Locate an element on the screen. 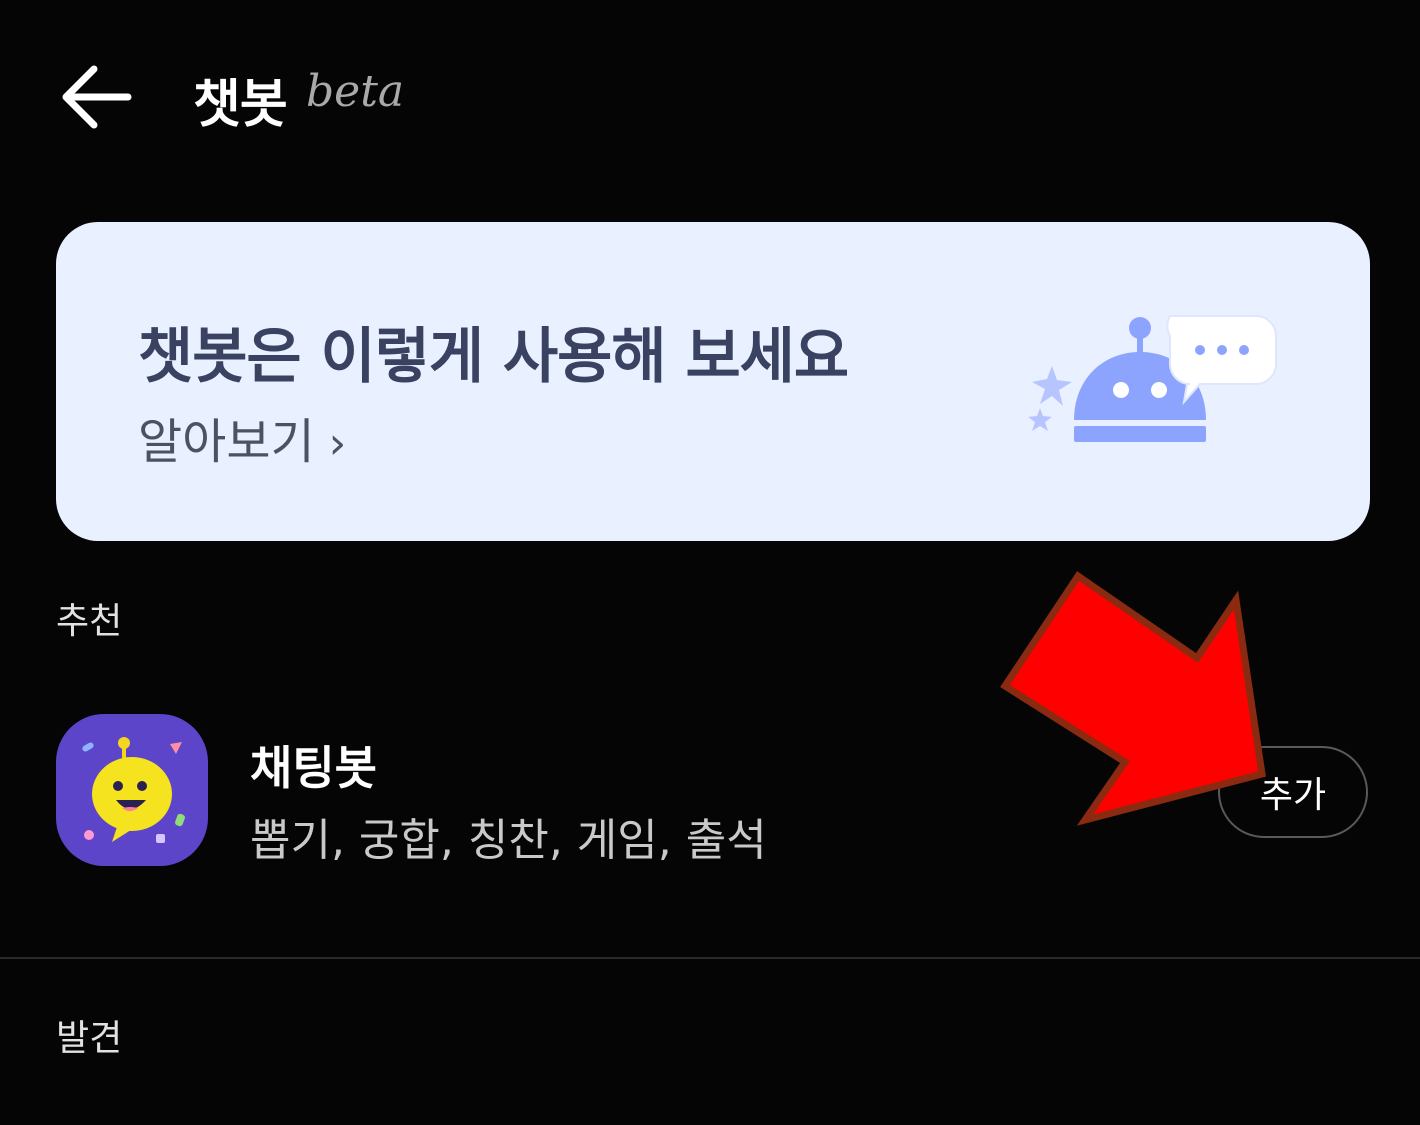 This screenshot has height=1125, width=1420. chevron-right-icon: › is located at coordinates (337, 443).